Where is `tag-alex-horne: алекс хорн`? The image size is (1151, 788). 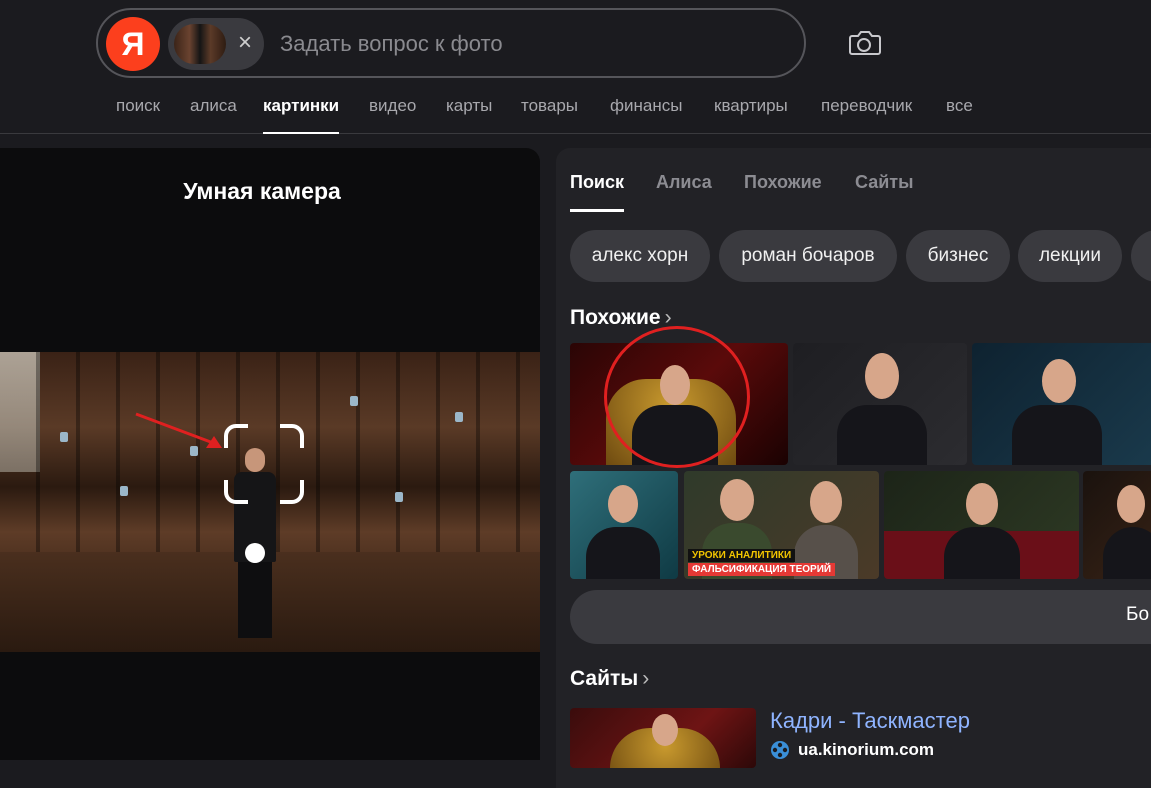 tag-alex-horne: алекс хорн is located at coordinates (640, 256).